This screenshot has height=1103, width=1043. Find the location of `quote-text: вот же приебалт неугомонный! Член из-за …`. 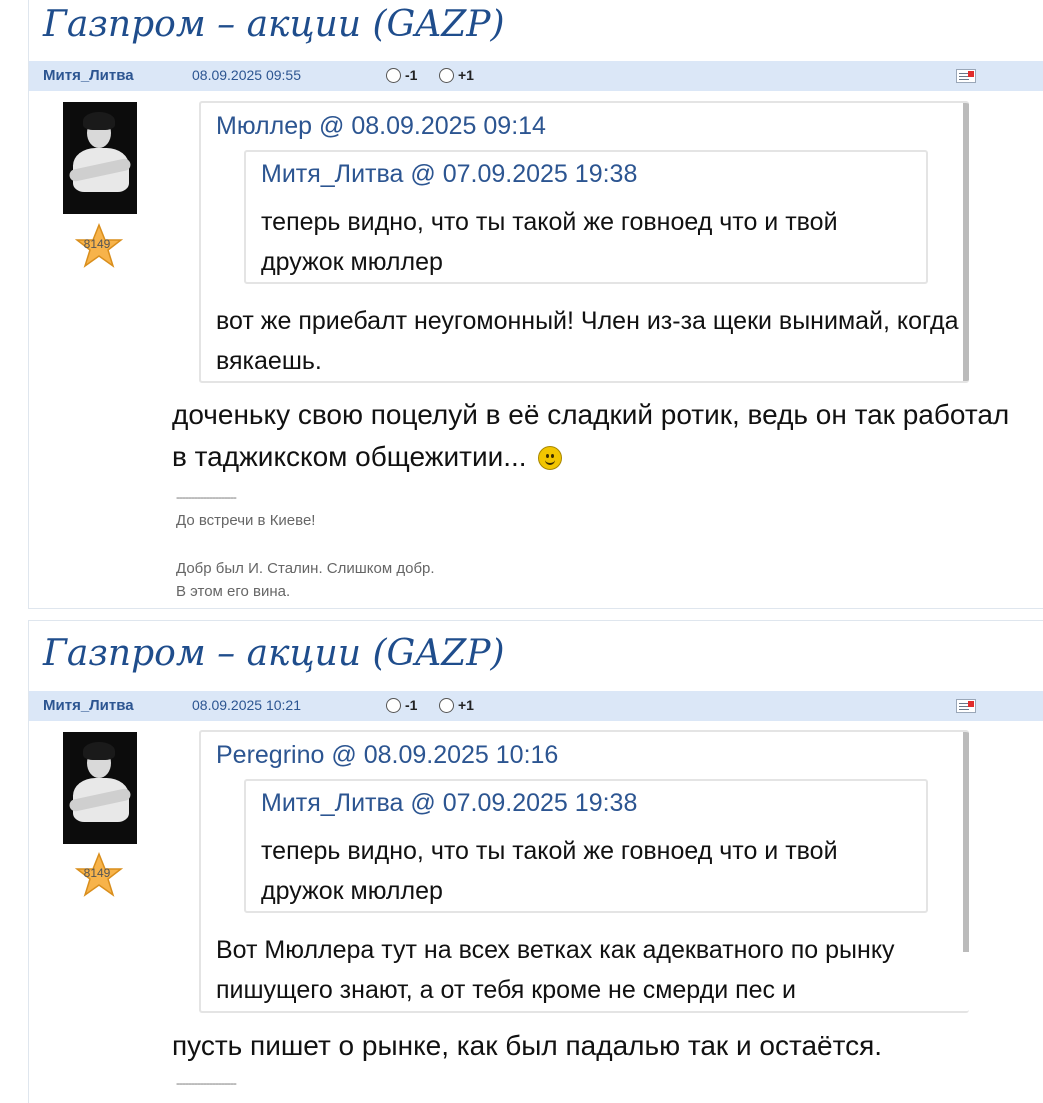

quote-text: вот же приебалт неугомонный! Член из-за … is located at coordinates (587, 341).